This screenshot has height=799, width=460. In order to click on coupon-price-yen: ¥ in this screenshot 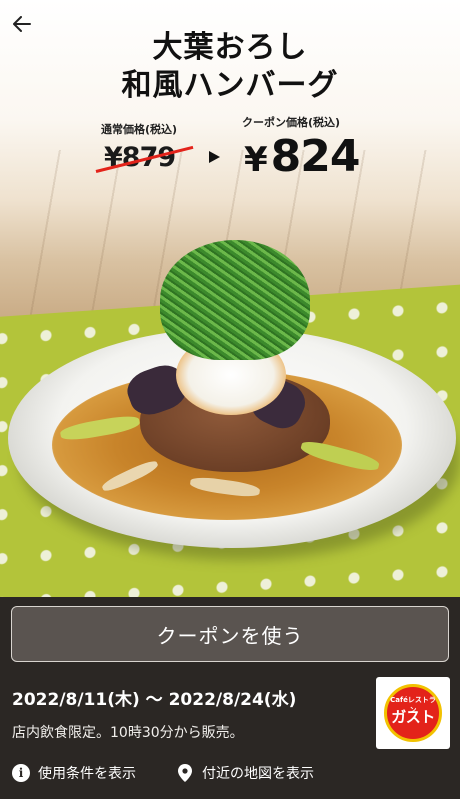, I will do `click(256, 160)`.